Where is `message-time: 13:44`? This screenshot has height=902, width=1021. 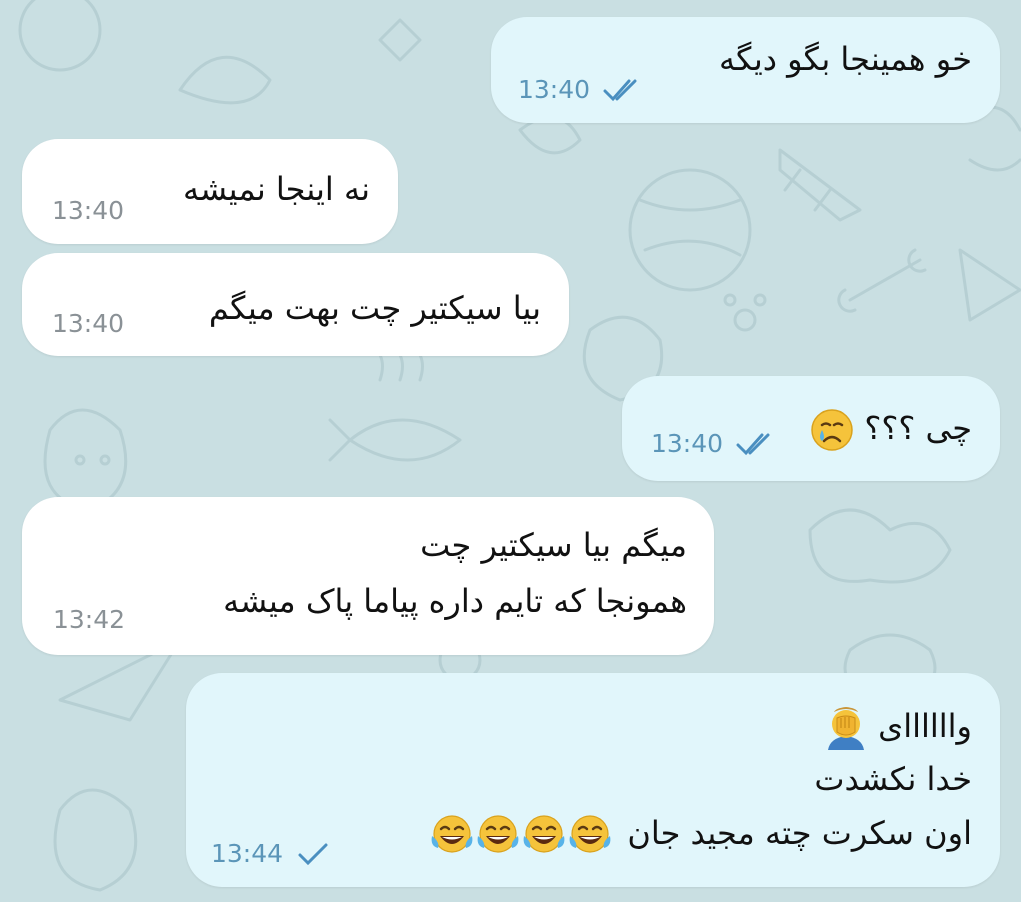
message-time: 13:44 is located at coordinates (247, 853).